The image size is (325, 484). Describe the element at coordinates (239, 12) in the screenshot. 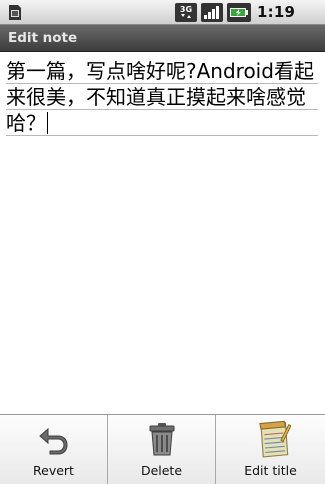

I see `battery-charging-icon` at that location.